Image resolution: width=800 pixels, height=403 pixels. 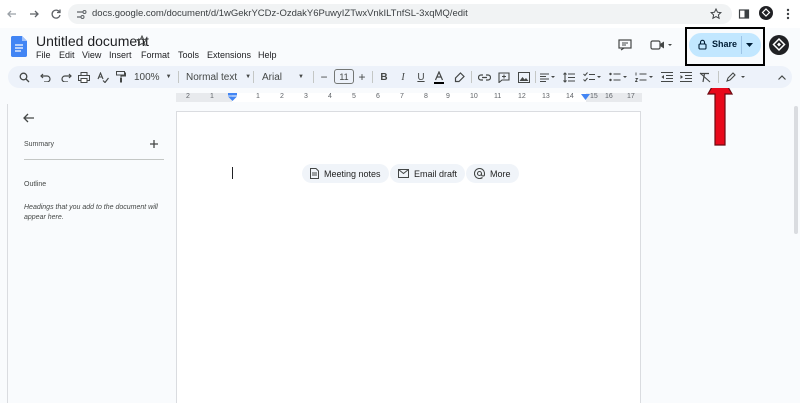 What do you see at coordinates (45, 77) in the screenshot?
I see `undo-icon` at bounding box center [45, 77].